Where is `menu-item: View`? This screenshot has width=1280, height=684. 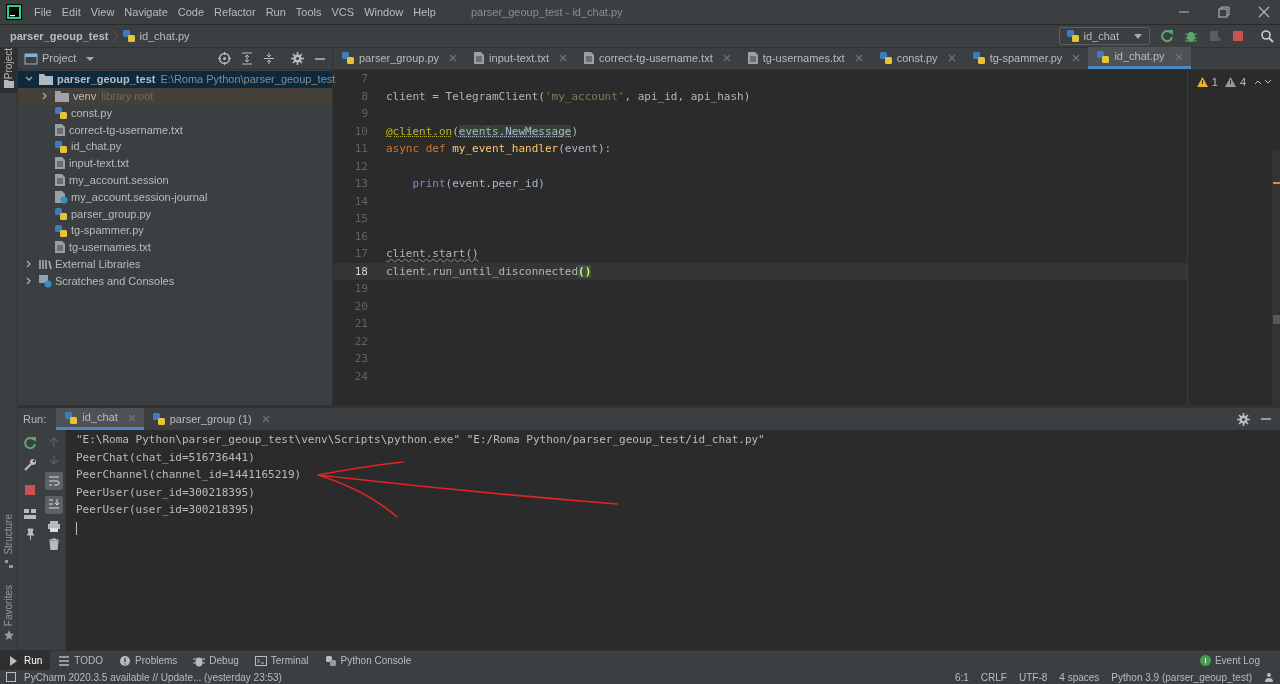 menu-item: View is located at coordinates (102, 12).